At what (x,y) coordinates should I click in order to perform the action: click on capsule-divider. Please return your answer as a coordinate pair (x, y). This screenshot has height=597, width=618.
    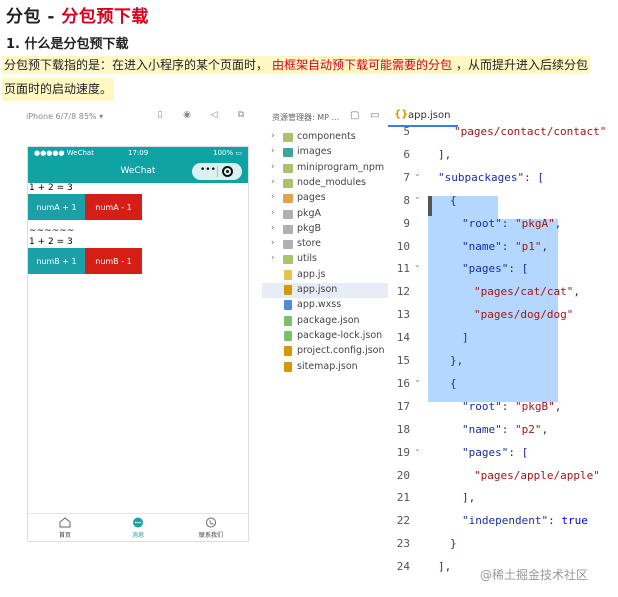
    Looking at the image, I should click on (217, 171).